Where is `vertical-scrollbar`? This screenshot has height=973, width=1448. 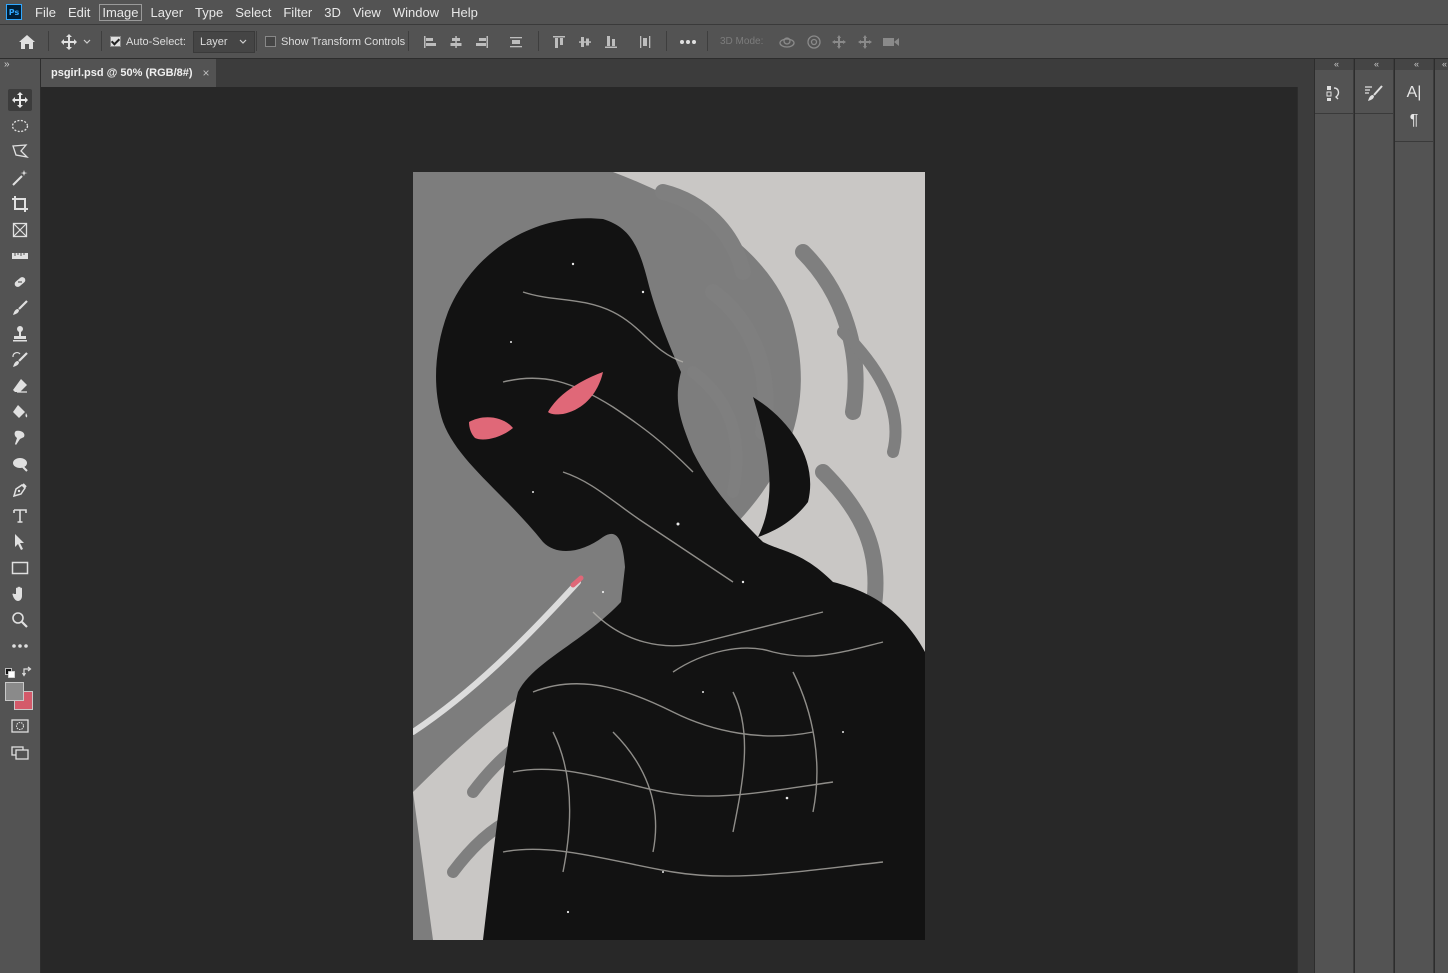 vertical-scrollbar is located at coordinates (1306, 530).